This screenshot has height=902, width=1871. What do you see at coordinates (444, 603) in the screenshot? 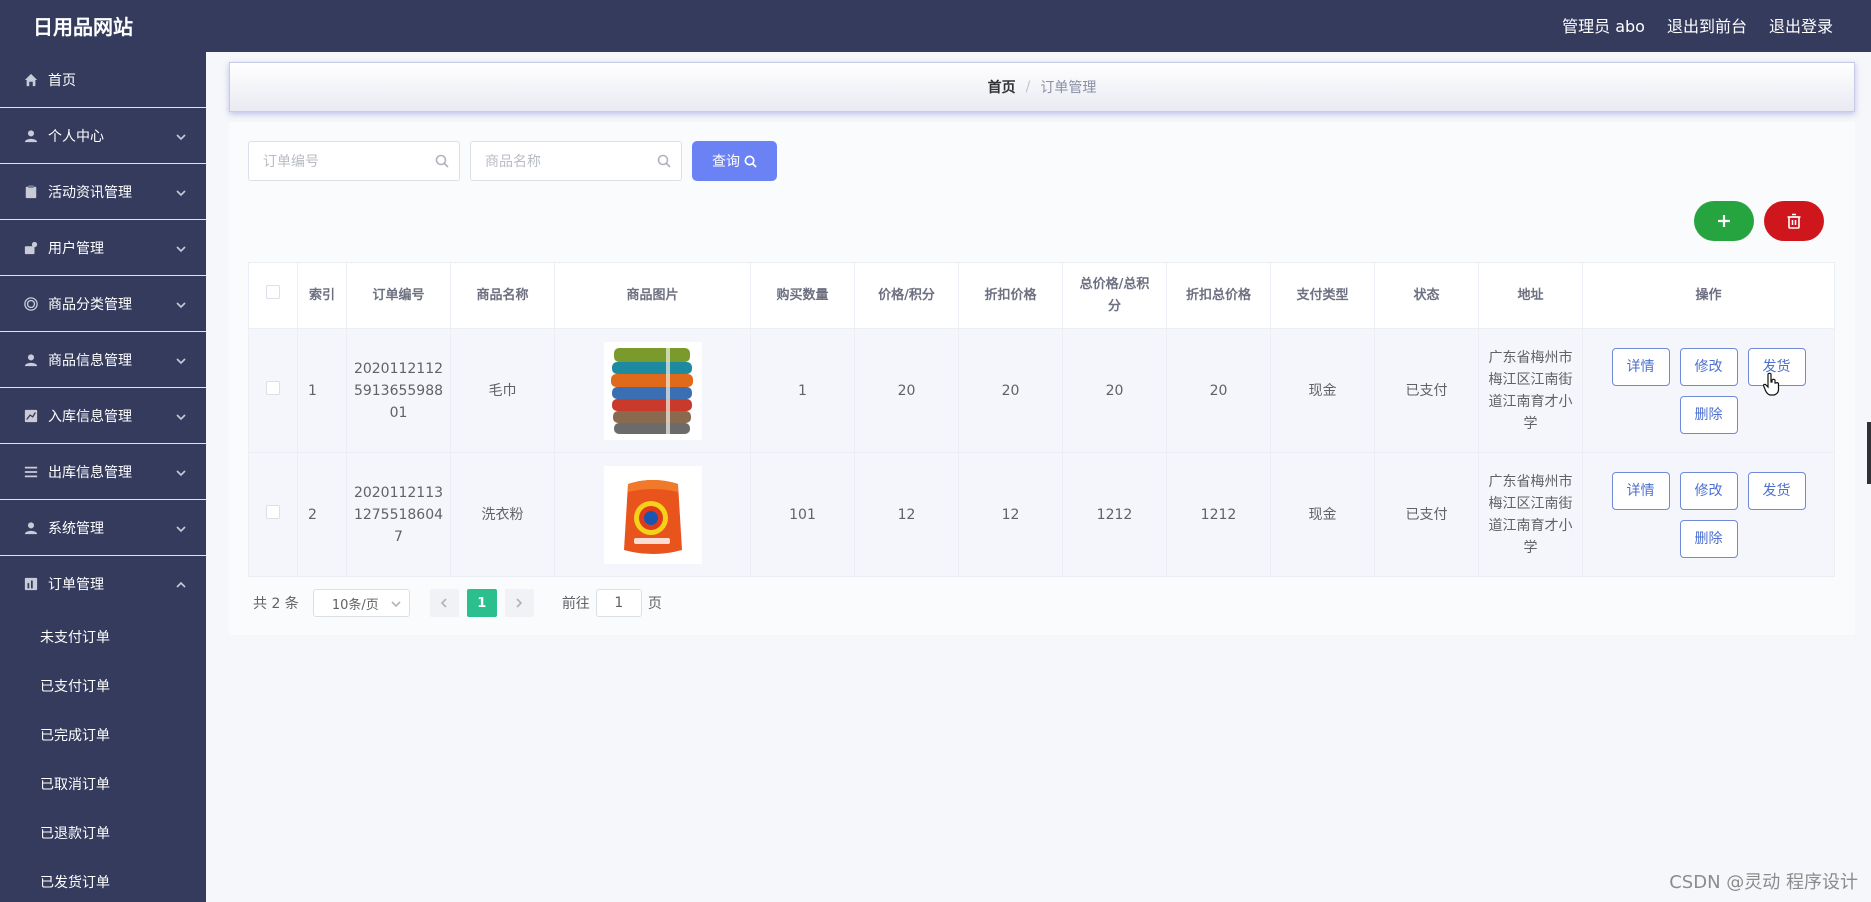
I see `prev-page-button` at bounding box center [444, 603].